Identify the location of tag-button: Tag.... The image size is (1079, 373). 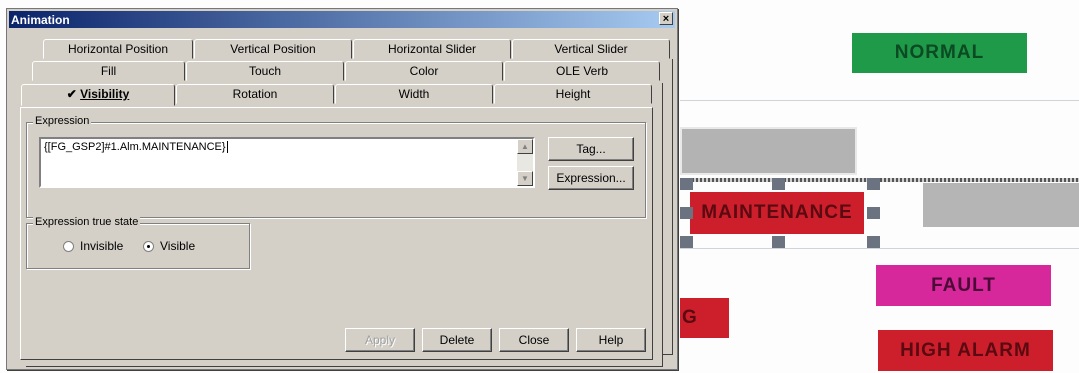
(591, 149).